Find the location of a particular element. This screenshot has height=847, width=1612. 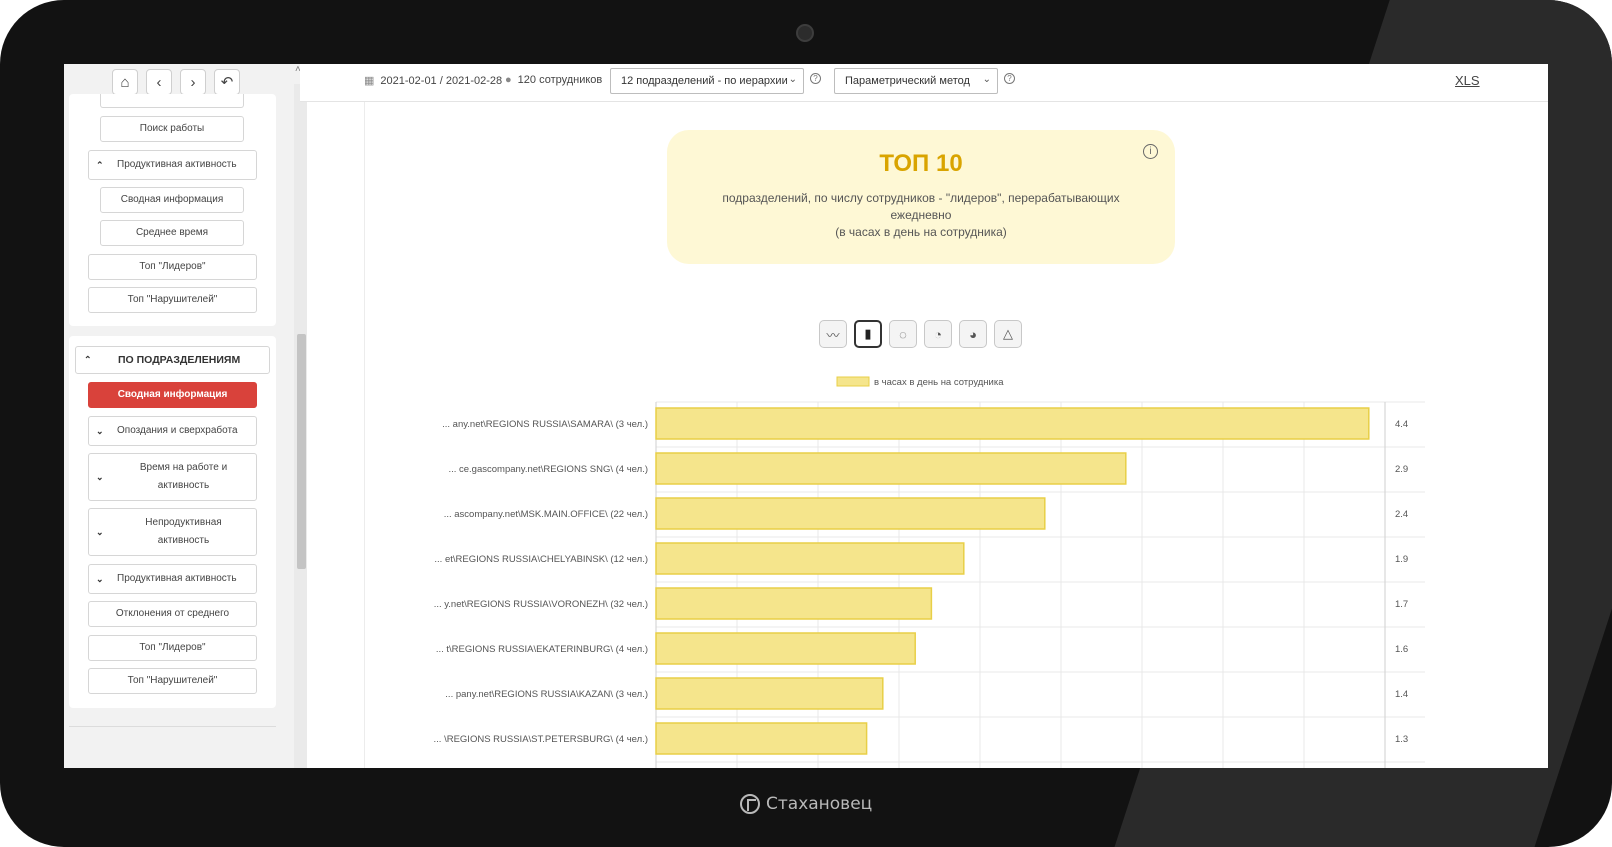

brand: Стахановец is located at coordinates (806, 804).